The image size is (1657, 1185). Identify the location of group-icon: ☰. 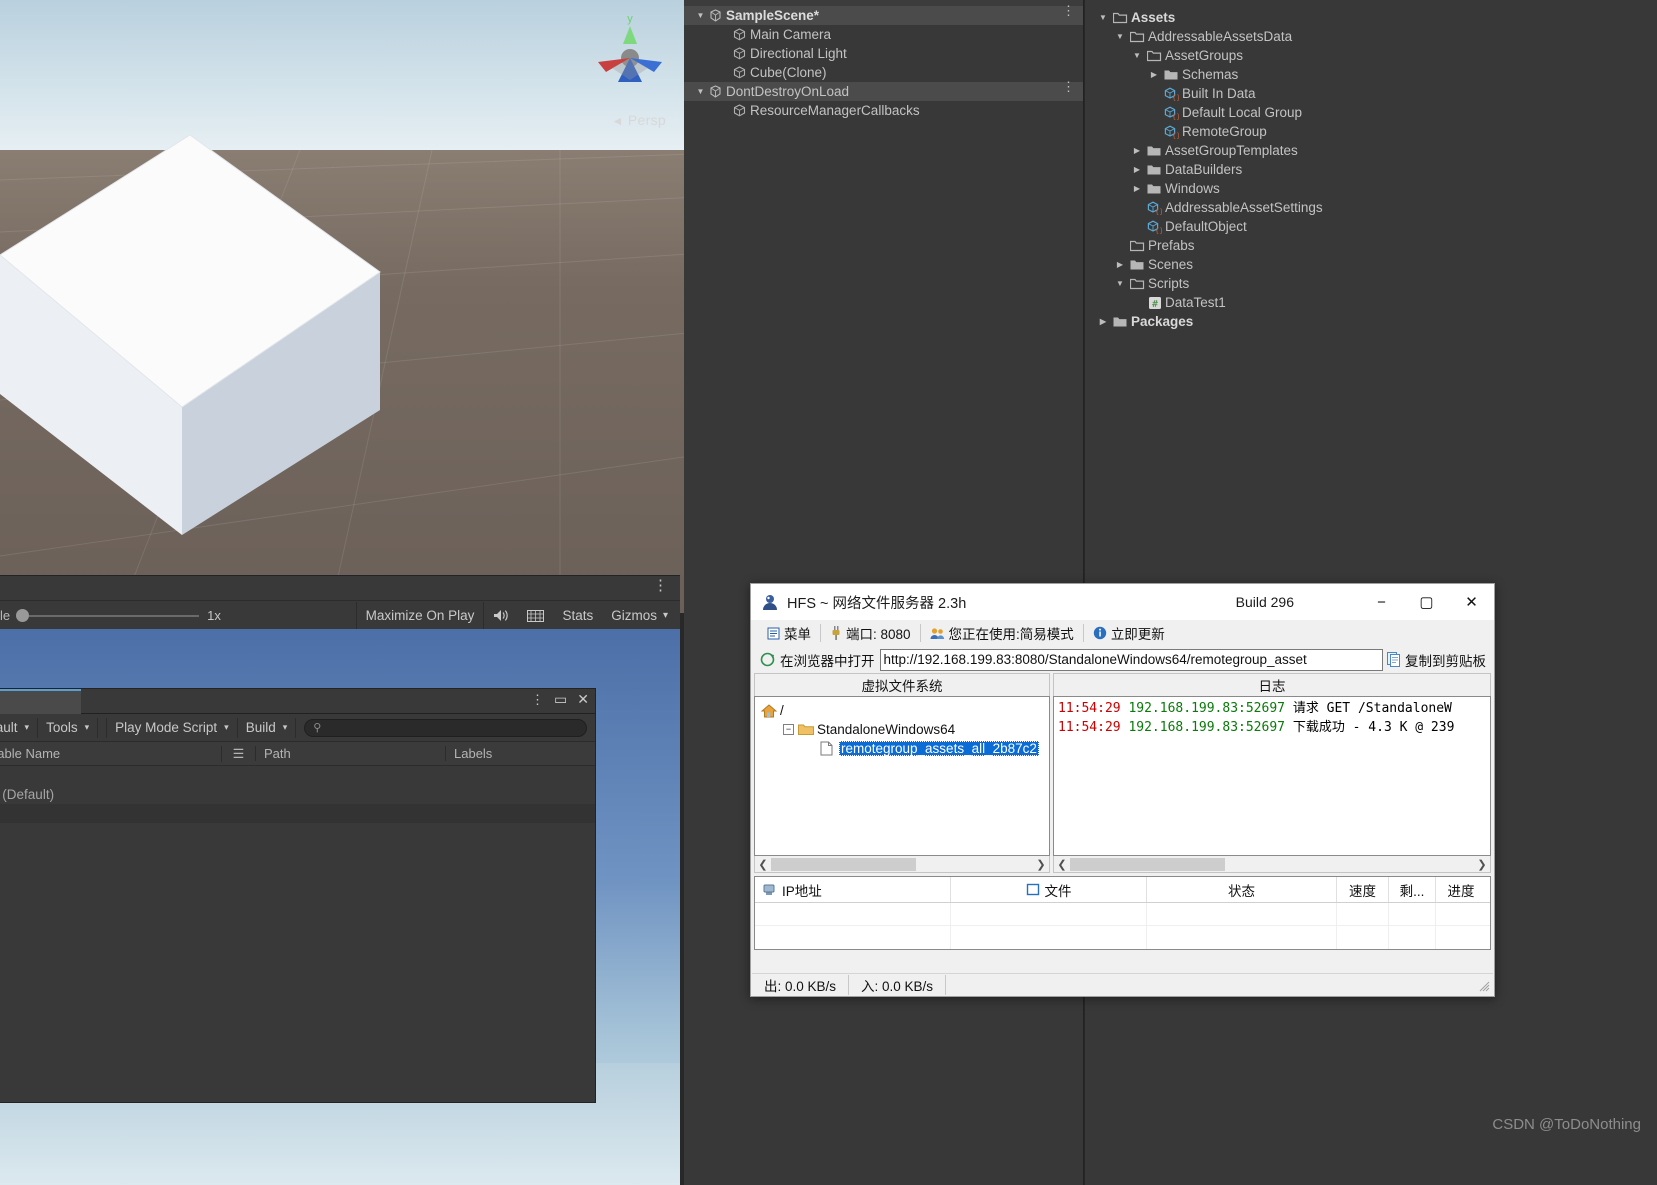
(238, 753).